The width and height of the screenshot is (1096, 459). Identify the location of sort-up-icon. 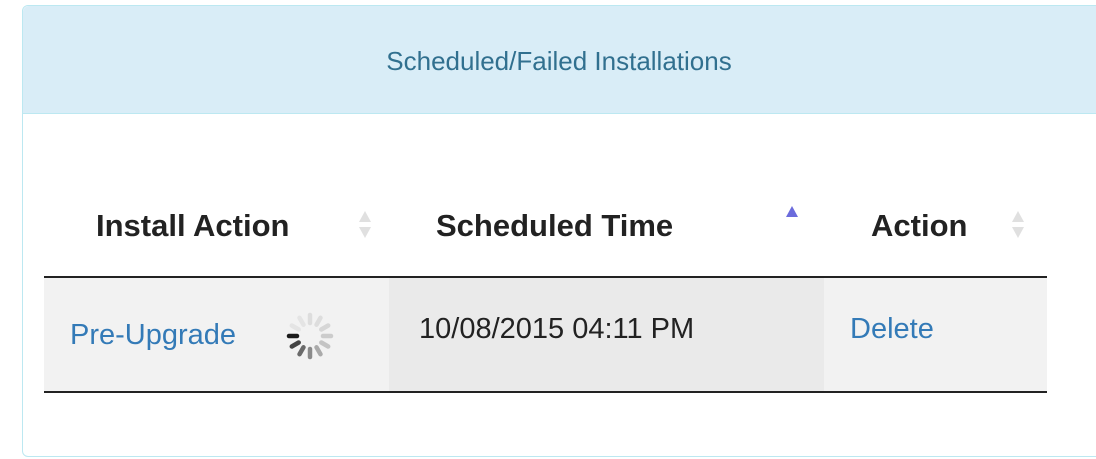
(792, 220).